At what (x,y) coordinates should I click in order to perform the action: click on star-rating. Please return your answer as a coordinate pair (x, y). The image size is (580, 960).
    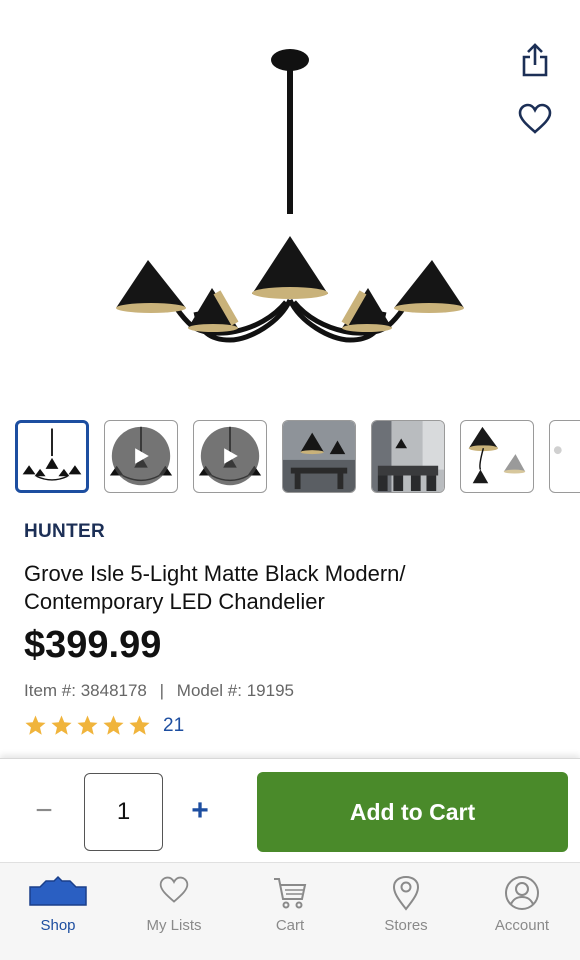
    Looking at the image, I should click on (87, 725).